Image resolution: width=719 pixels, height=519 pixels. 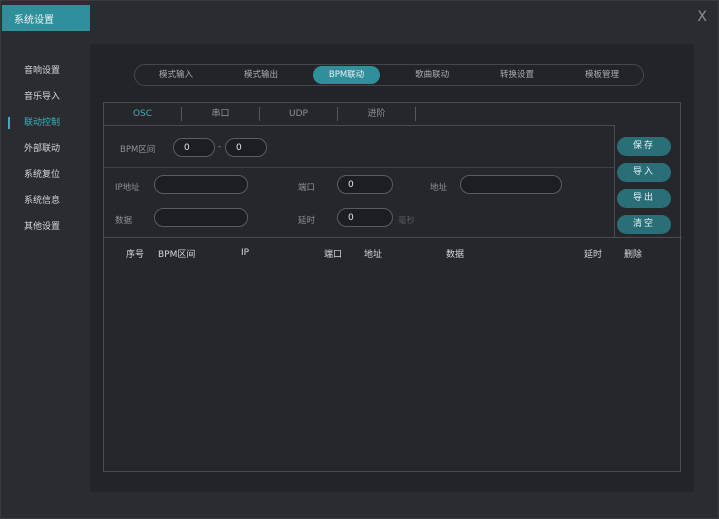 What do you see at coordinates (307, 188) in the screenshot?
I see `port-label: 端口` at bounding box center [307, 188].